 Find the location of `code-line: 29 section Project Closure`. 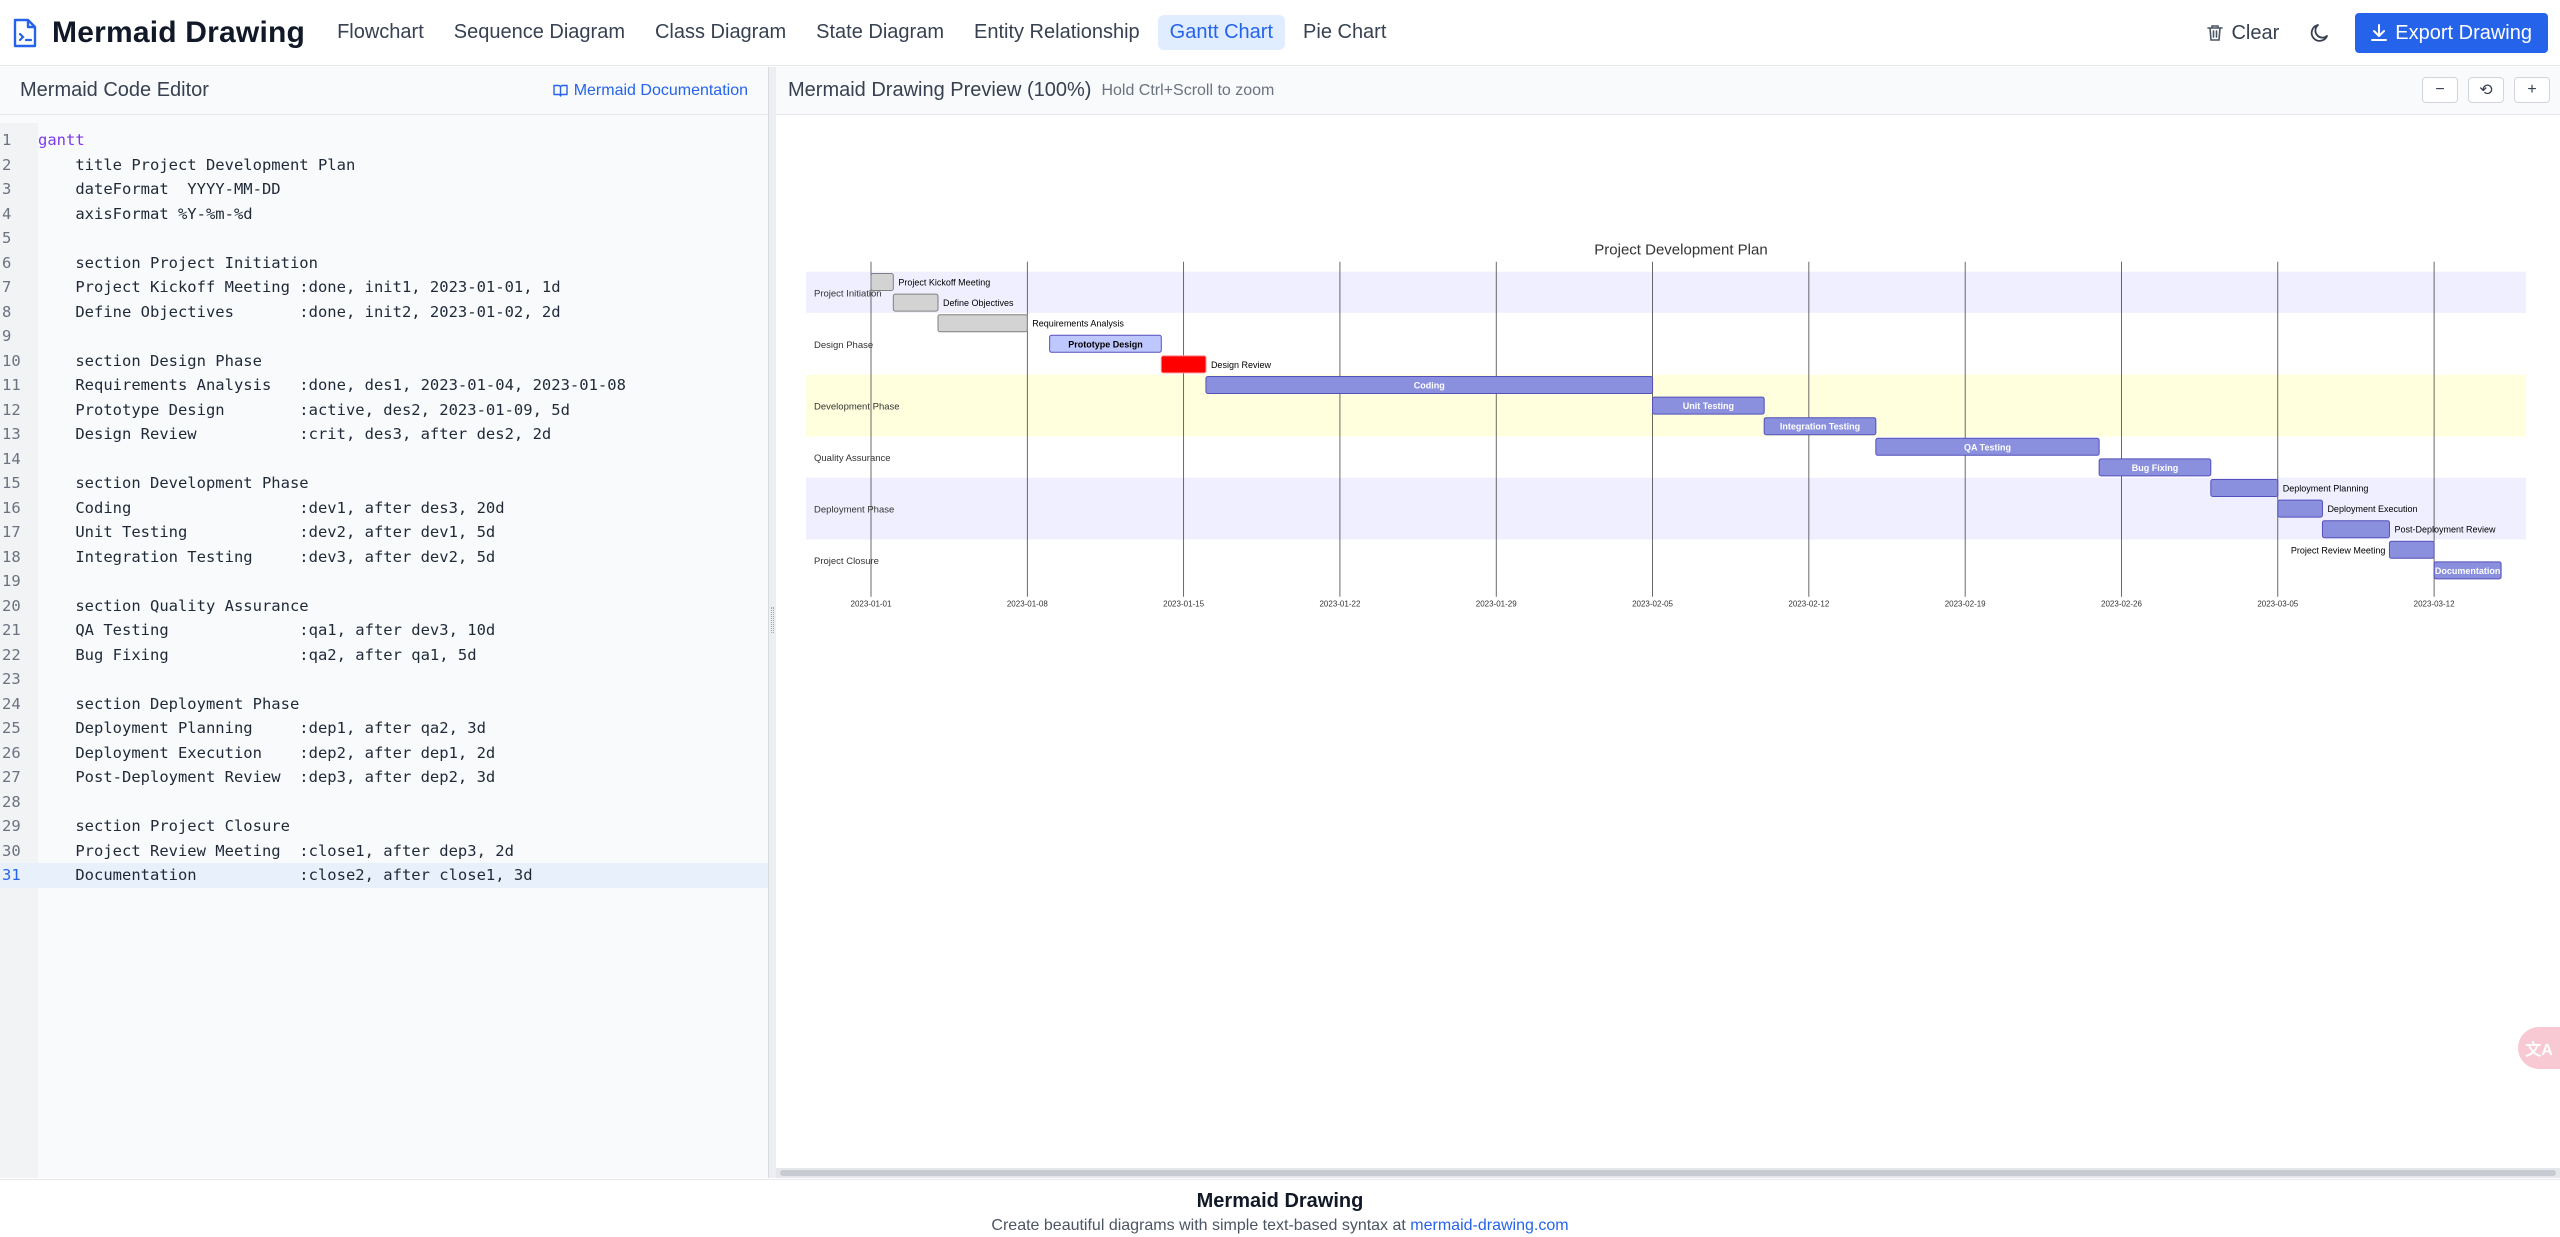

code-line: 29 section Project Closure is located at coordinates (384, 826).